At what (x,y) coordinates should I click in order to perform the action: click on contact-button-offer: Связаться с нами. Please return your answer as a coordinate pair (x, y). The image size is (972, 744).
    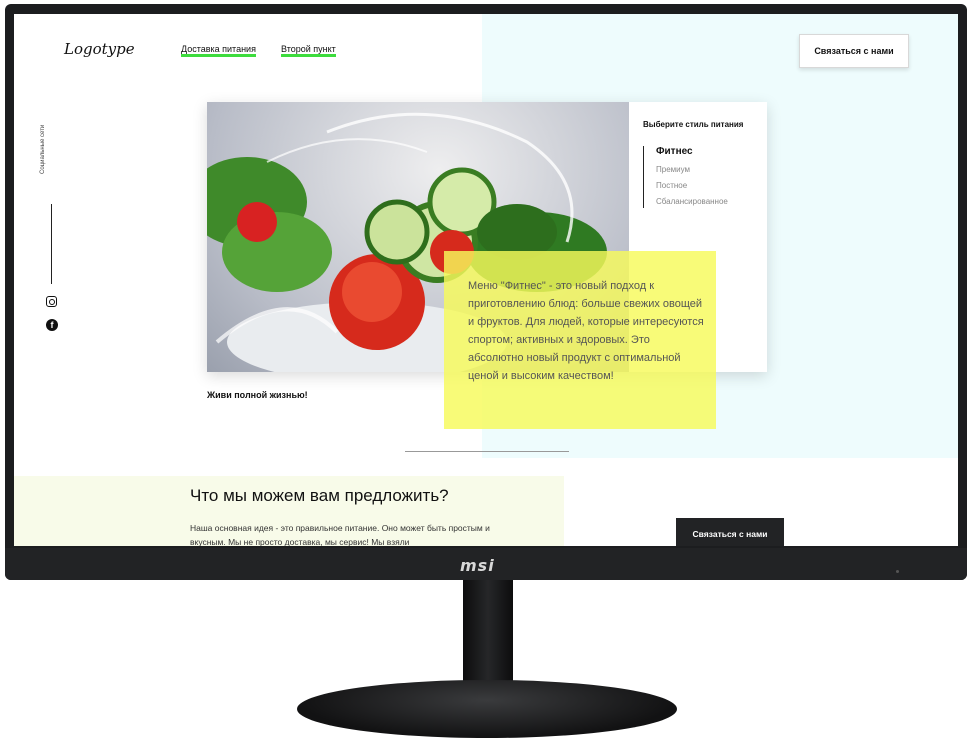
    Looking at the image, I should click on (730, 532).